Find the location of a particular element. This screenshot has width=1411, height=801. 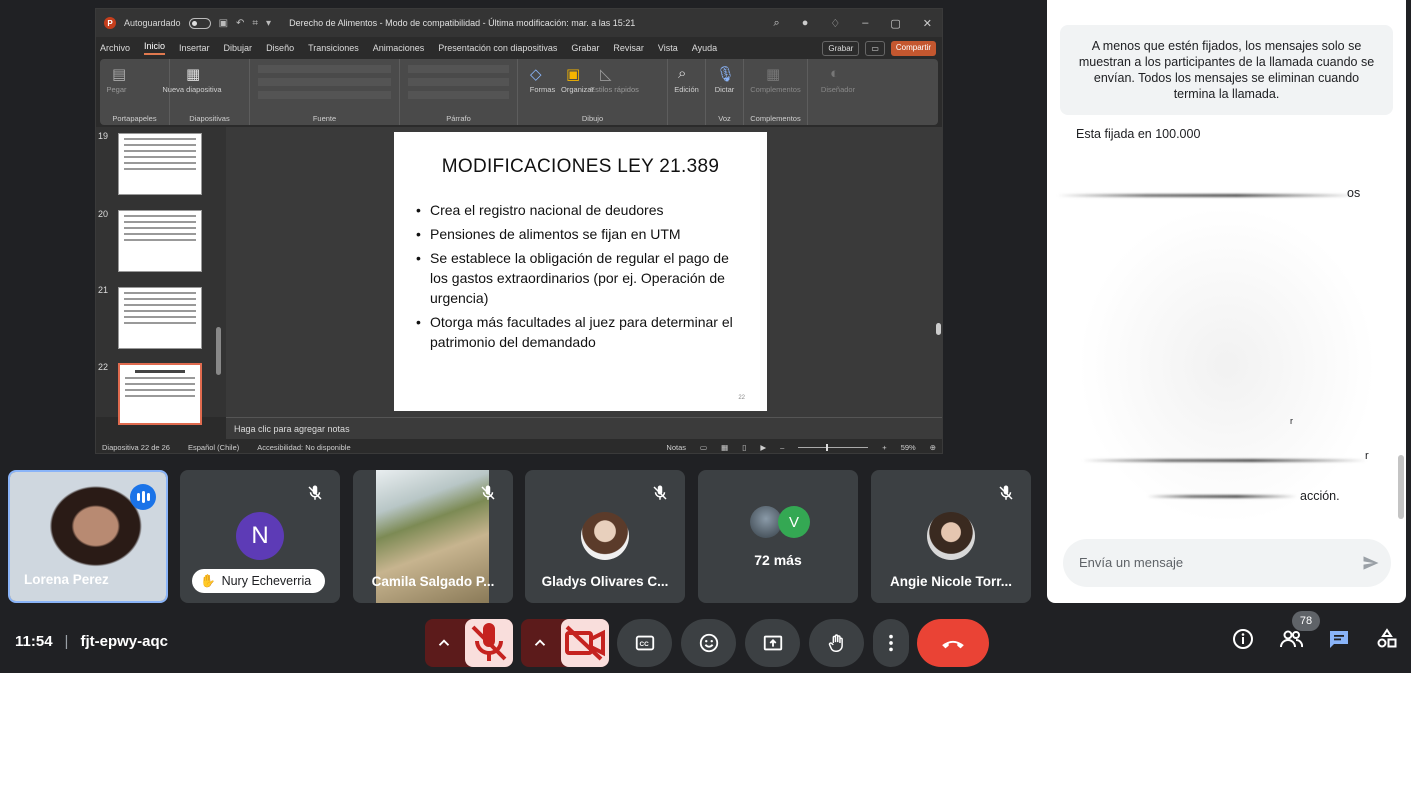

present-screen-button is located at coordinates (772, 643).